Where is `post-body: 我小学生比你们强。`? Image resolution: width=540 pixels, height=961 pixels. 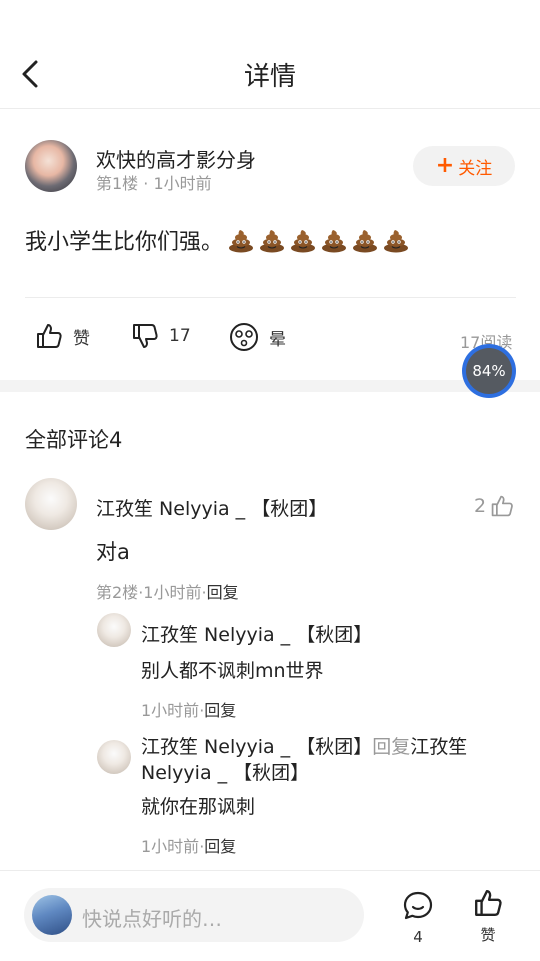
post-body: 我小学生比你们强。 is located at coordinates (217, 240).